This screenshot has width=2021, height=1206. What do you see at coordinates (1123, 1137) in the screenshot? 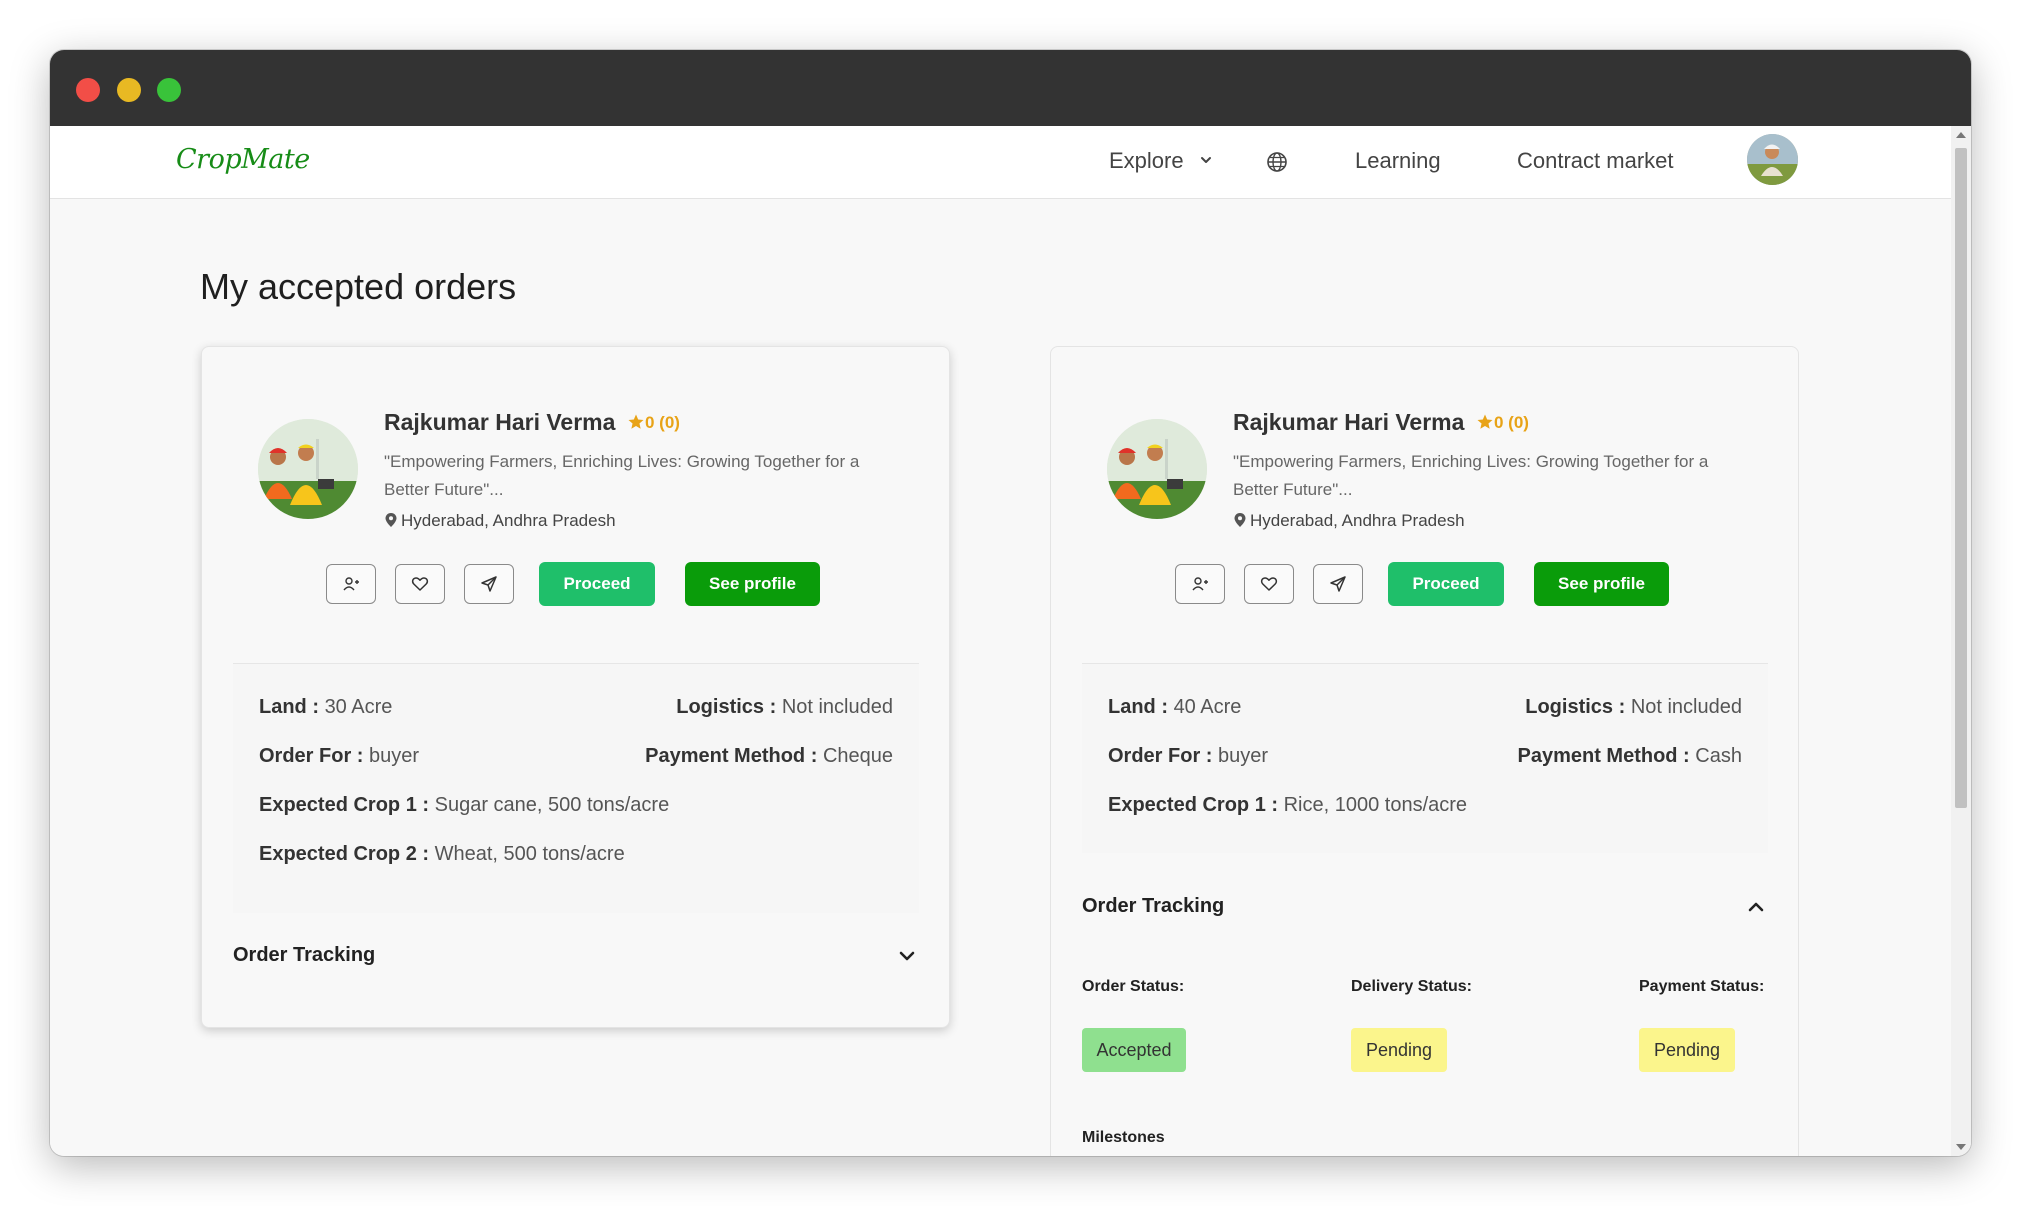
I see `milestones-heading: Milestones` at bounding box center [1123, 1137].